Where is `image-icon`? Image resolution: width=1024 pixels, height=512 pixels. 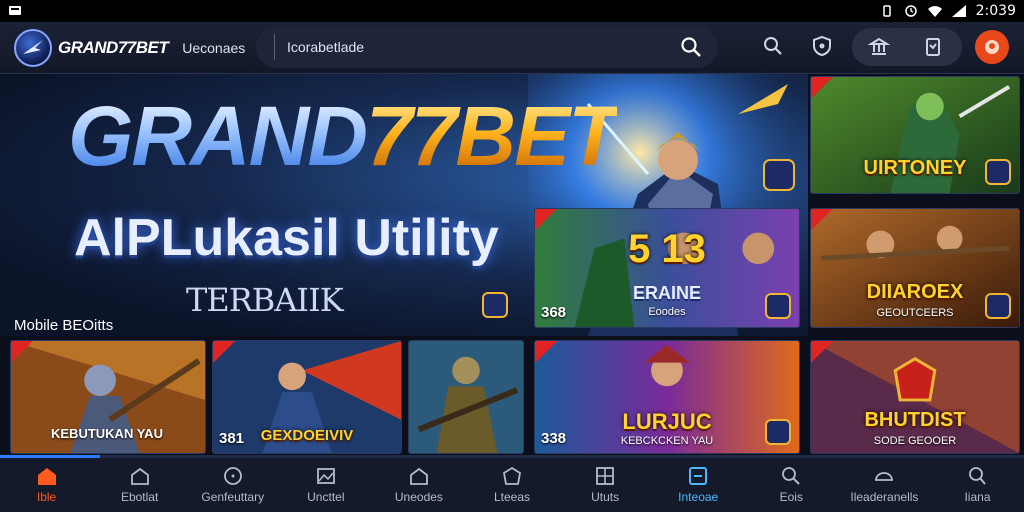 image-icon is located at coordinates (325, 476).